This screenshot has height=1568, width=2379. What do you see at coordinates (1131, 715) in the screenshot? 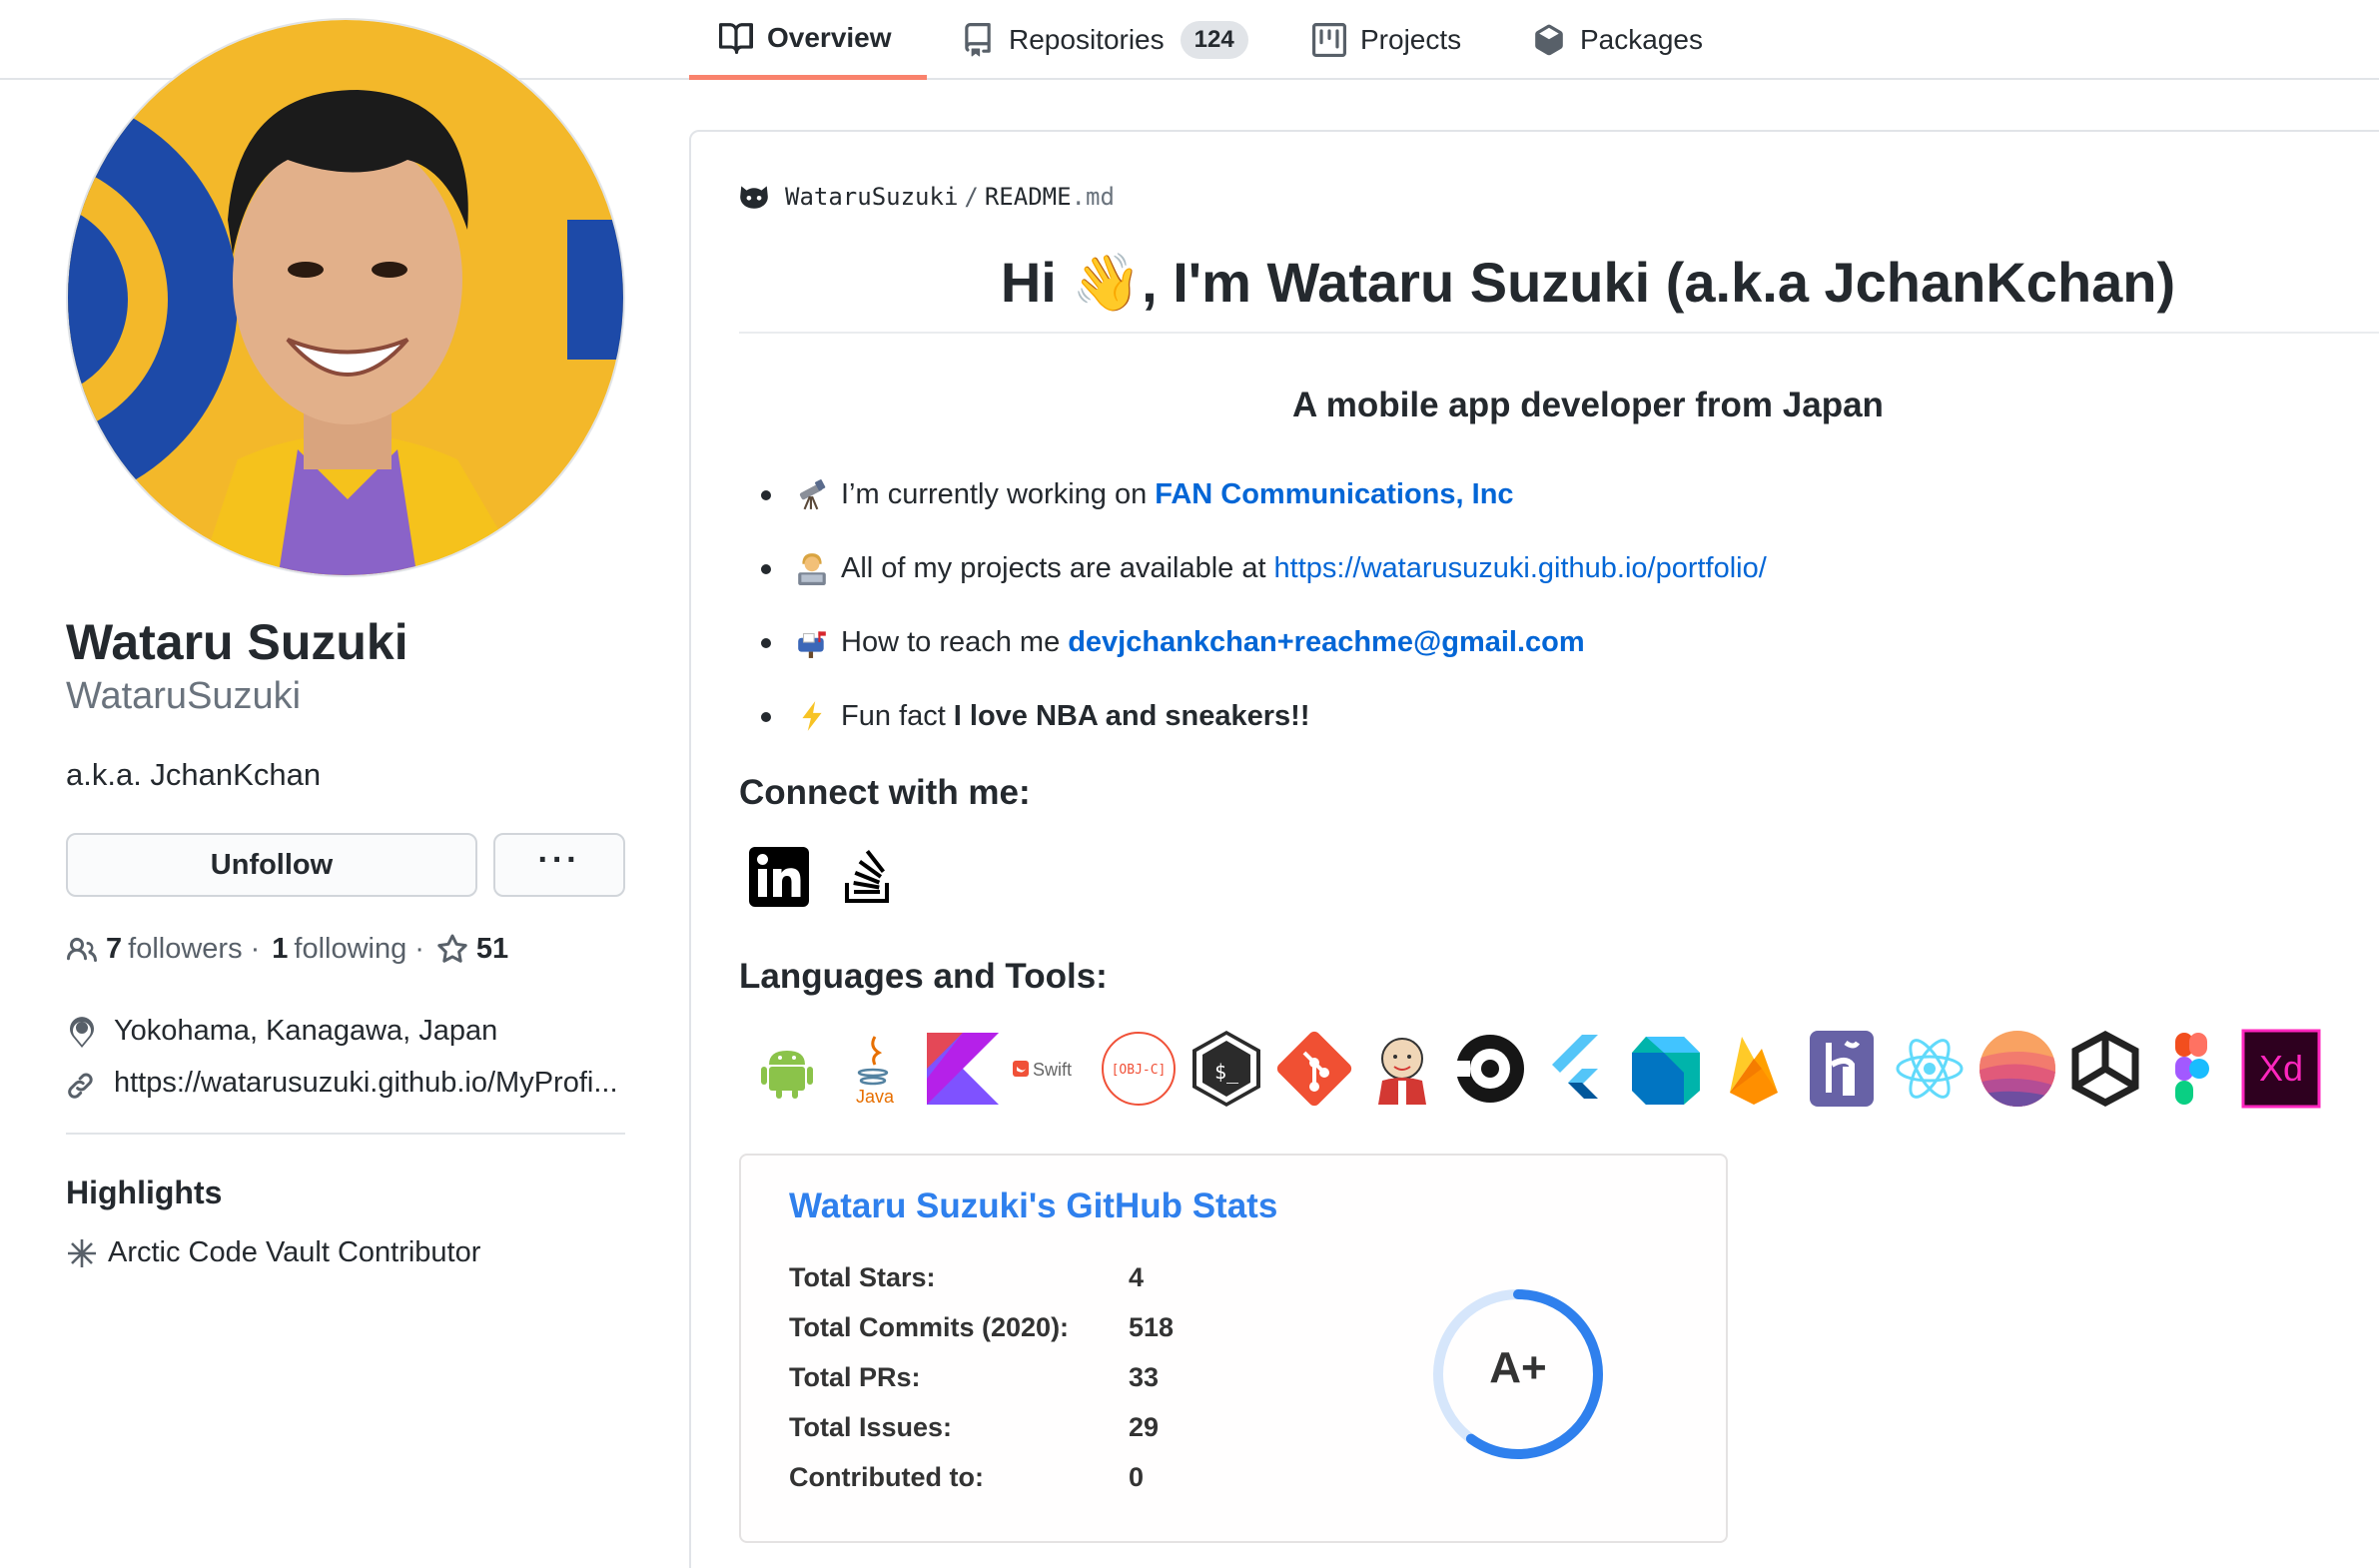
I see `fun-fact-text: I love NBA and sneakers!!` at bounding box center [1131, 715].